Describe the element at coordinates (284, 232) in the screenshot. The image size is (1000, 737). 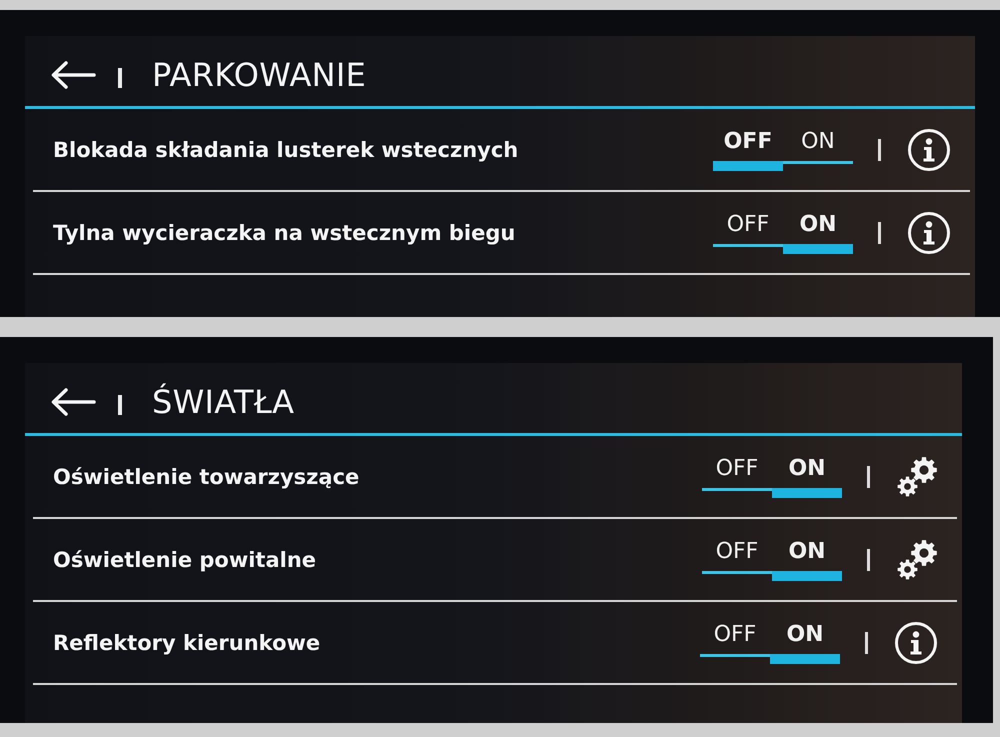
I see `setting-label: Tylna wycieraczka na wstecznym biegu` at that location.